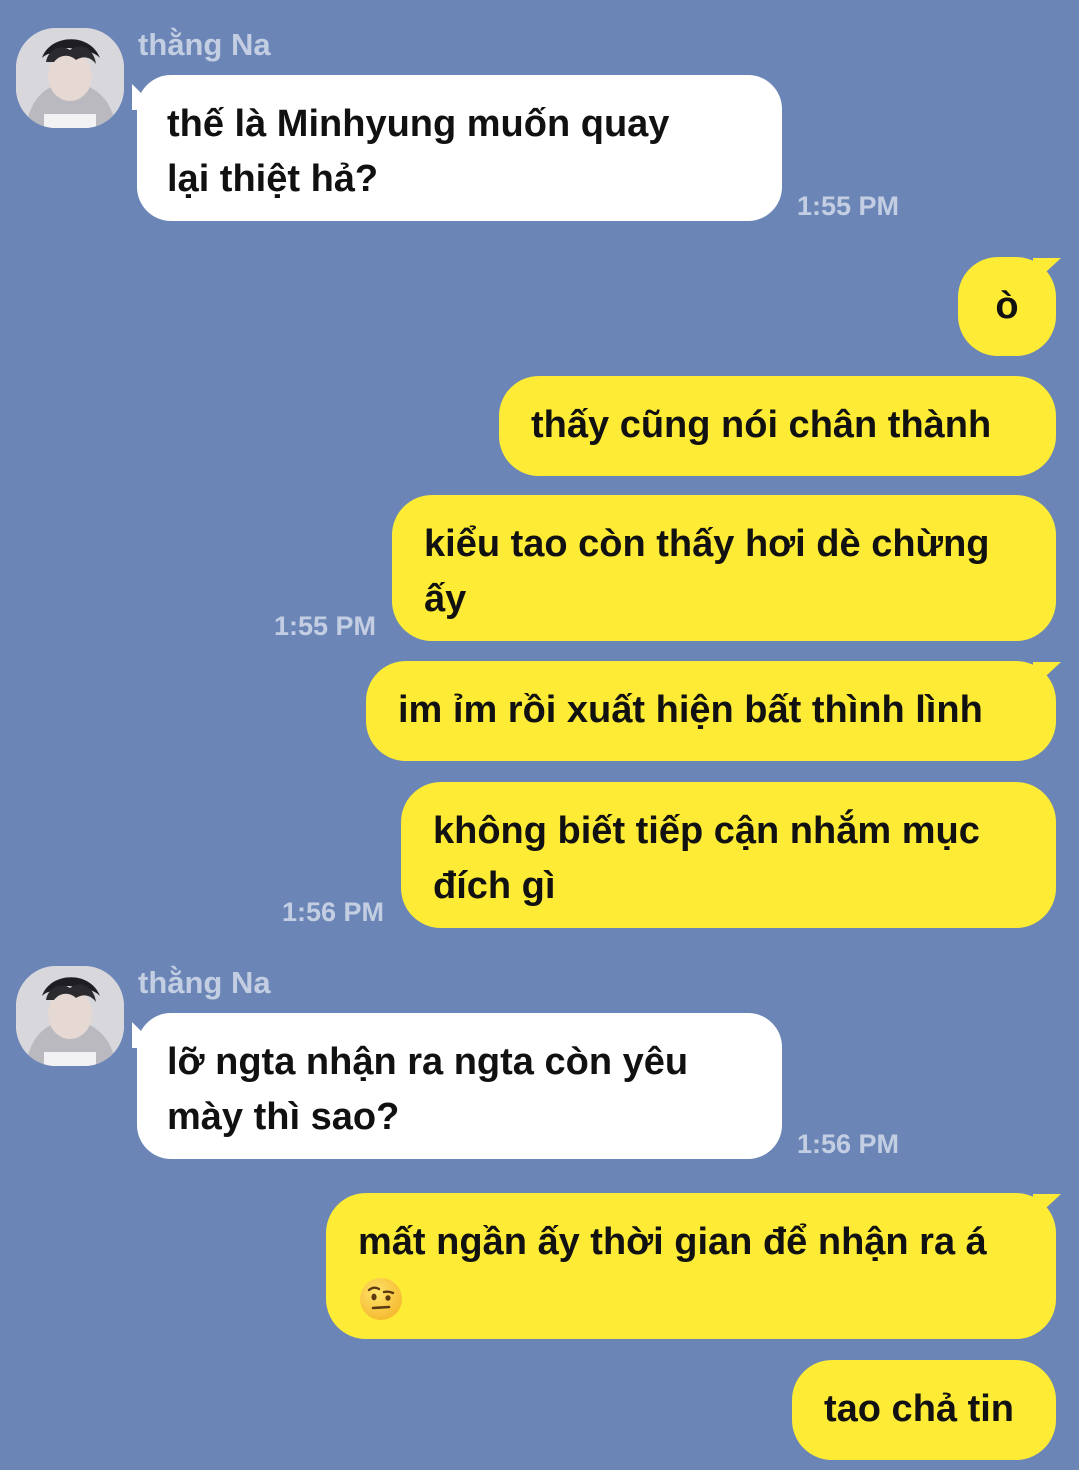  What do you see at coordinates (283, 1117) in the screenshot?
I see `message-text-line: mày thì sao?` at bounding box center [283, 1117].